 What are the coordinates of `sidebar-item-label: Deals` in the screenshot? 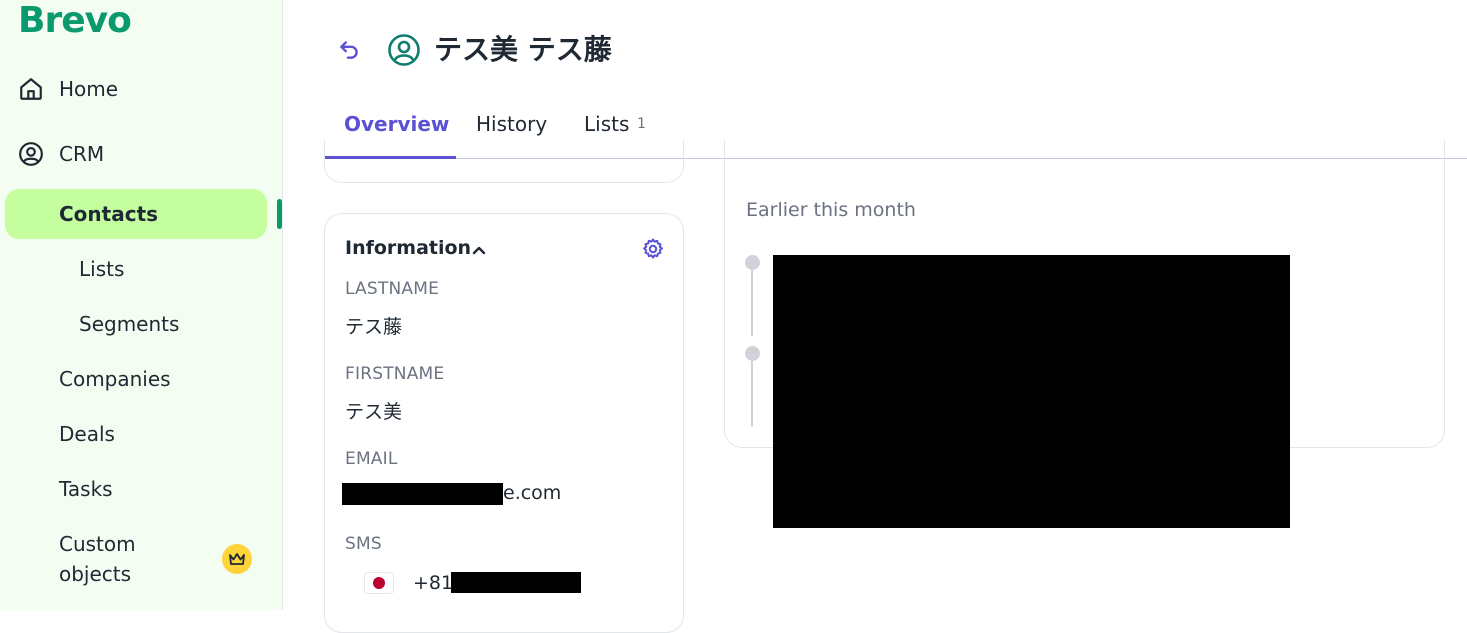 It's located at (87, 434).